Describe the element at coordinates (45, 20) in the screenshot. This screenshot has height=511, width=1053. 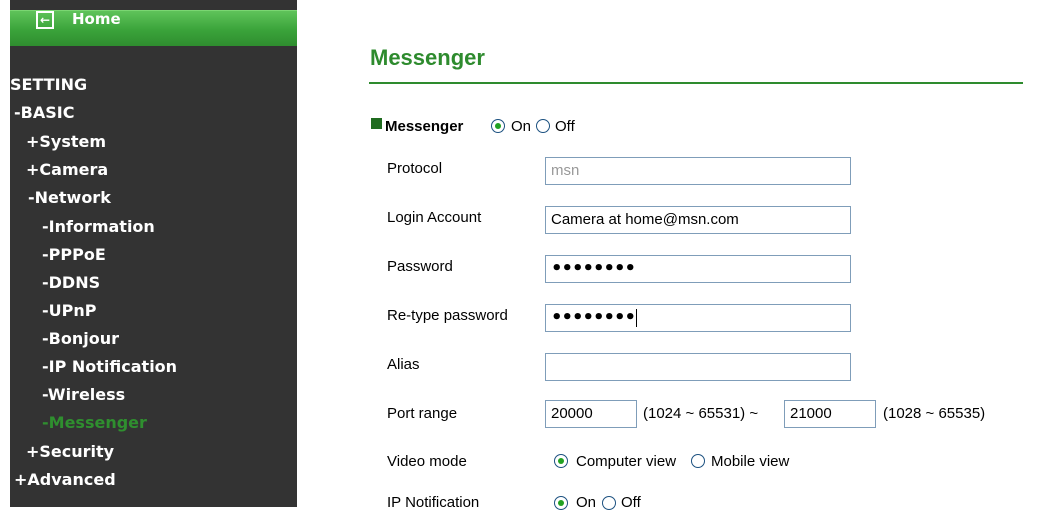
I see `back-arrow-icon: ←` at that location.